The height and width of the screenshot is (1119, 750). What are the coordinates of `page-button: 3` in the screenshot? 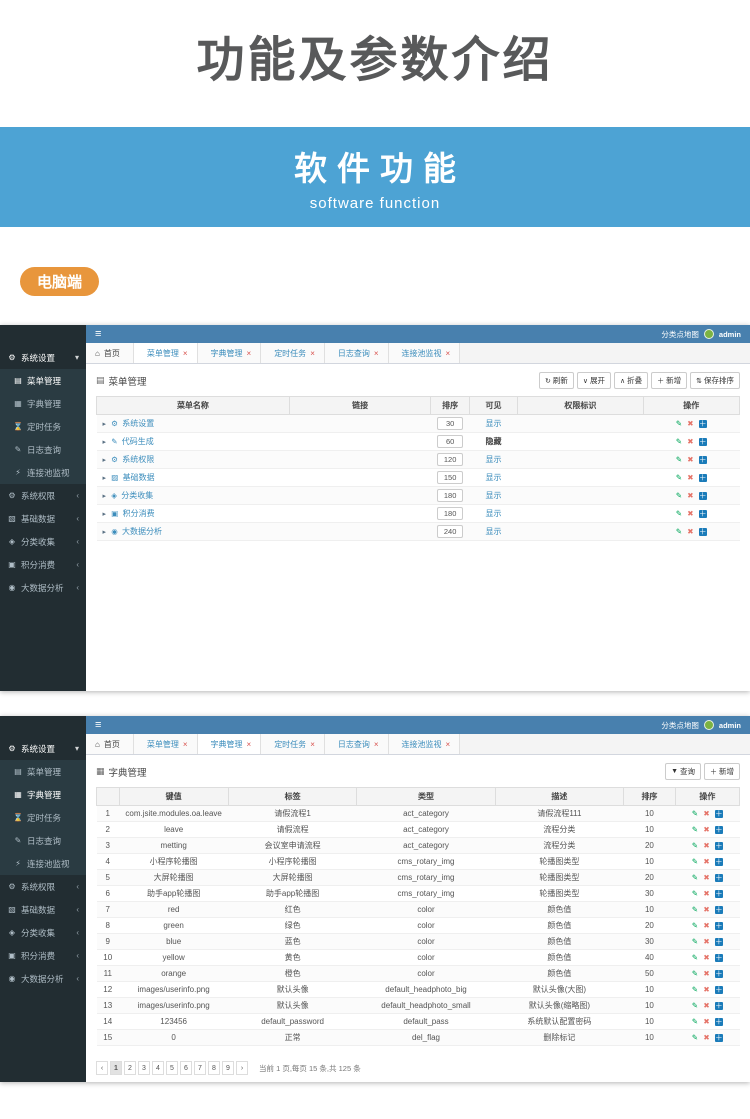 It's located at (144, 1068).